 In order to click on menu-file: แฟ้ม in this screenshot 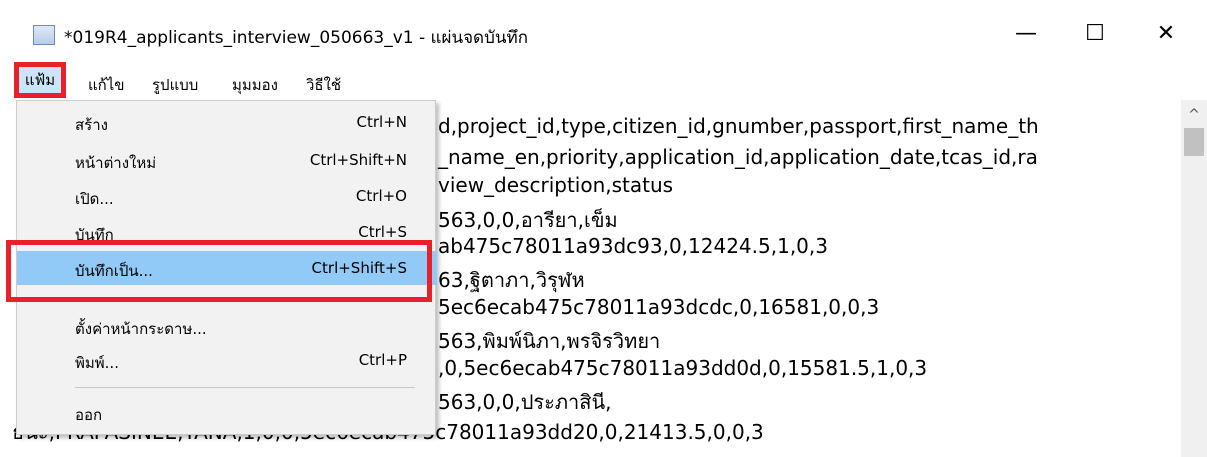, I will do `click(40, 80)`.